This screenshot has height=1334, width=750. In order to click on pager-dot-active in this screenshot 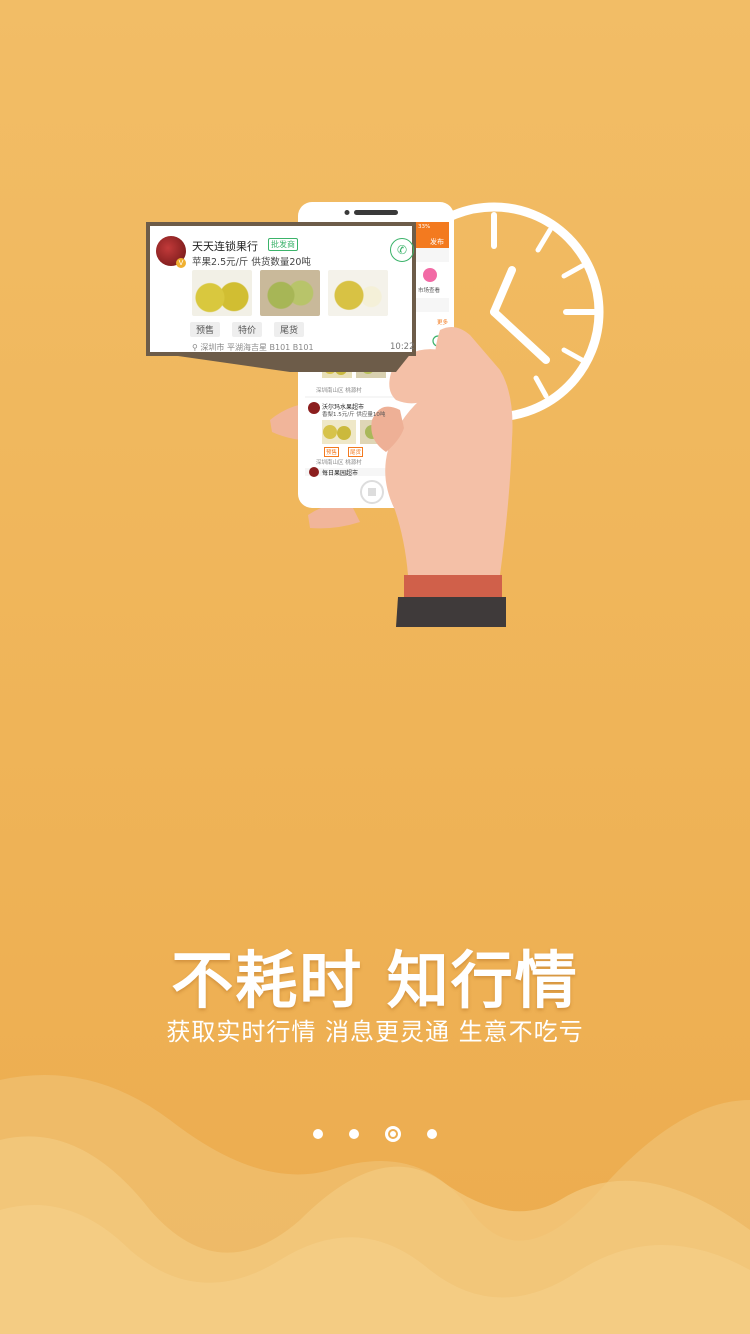, I will do `click(393, 1134)`.